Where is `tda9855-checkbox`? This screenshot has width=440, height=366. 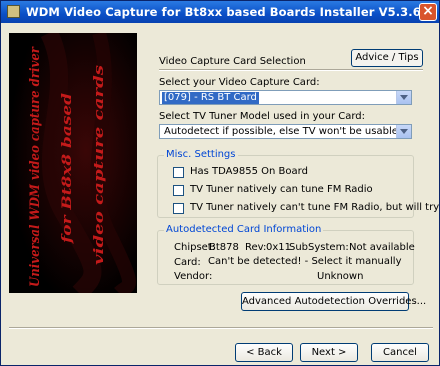 tda9855-checkbox is located at coordinates (178, 172).